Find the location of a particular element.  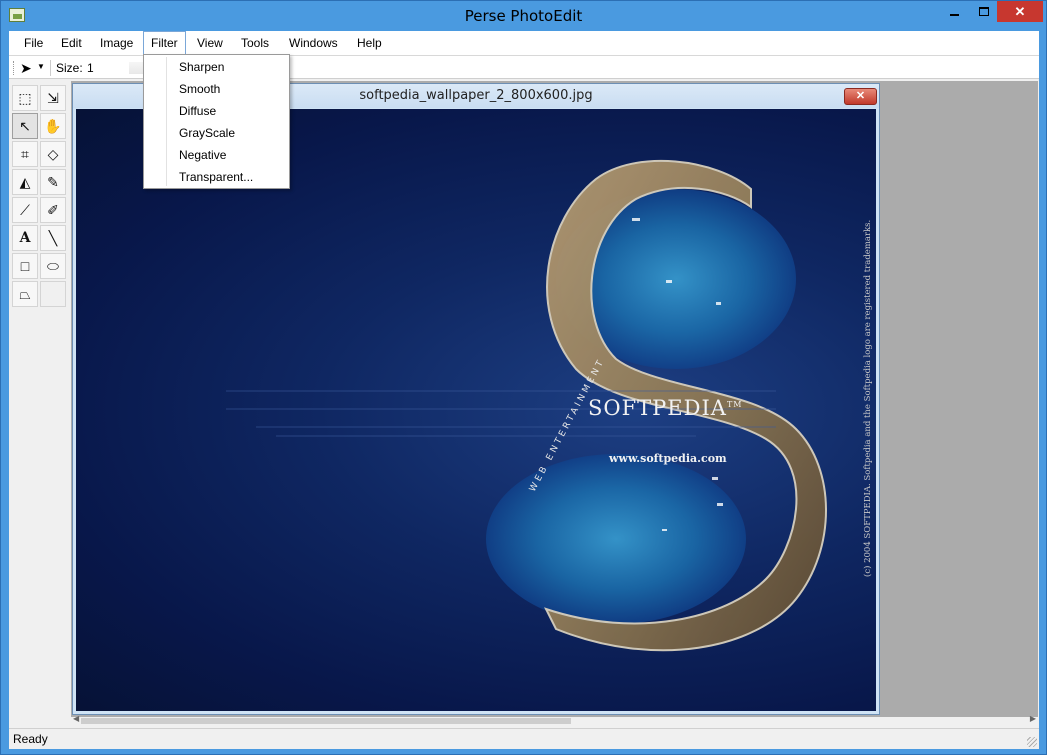

status-text: Ready is located at coordinates (30, 739).